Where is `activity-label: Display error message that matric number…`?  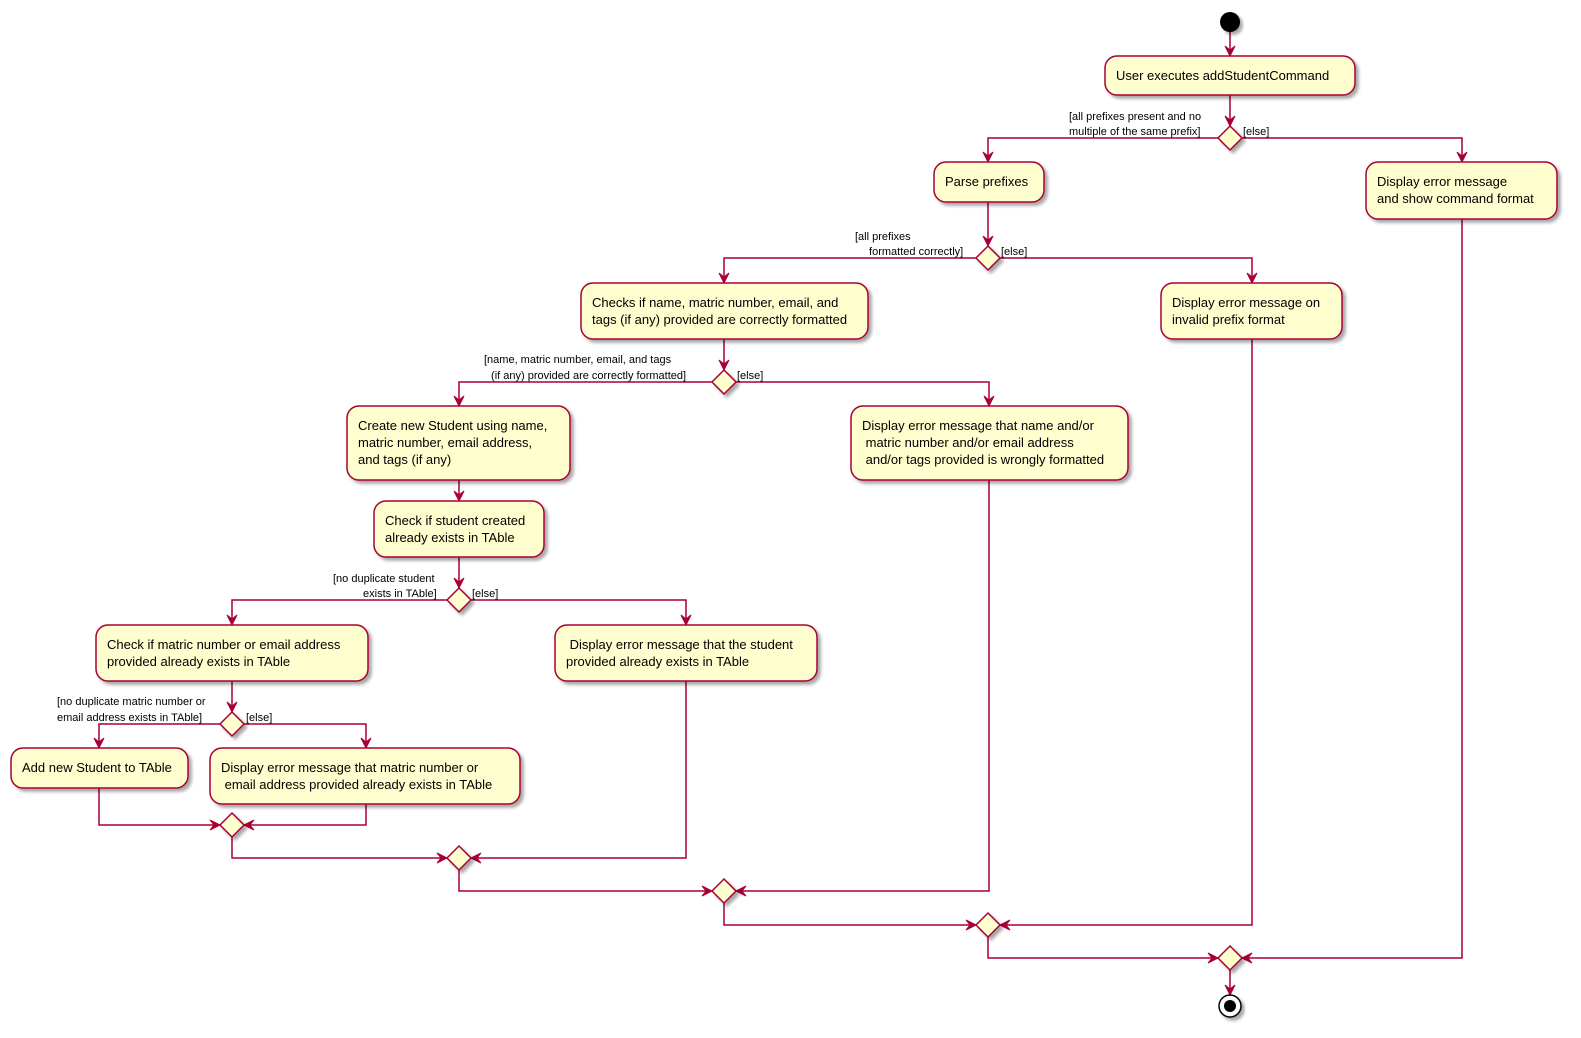 activity-label: Display error message that matric number… is located at coordinates (350, 767).